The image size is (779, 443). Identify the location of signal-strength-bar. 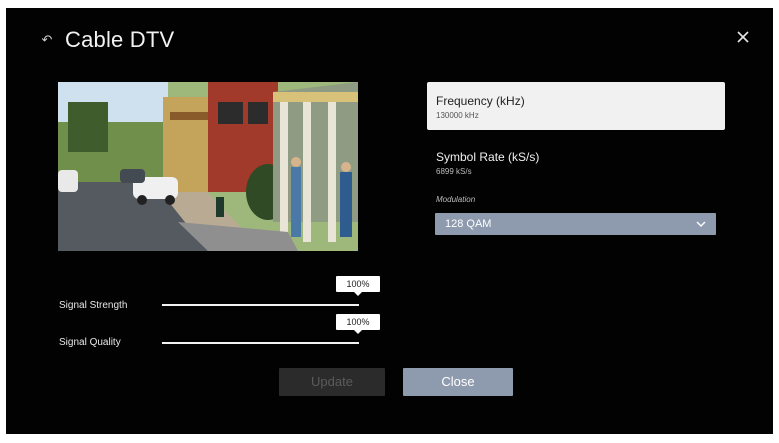
(260, 305).